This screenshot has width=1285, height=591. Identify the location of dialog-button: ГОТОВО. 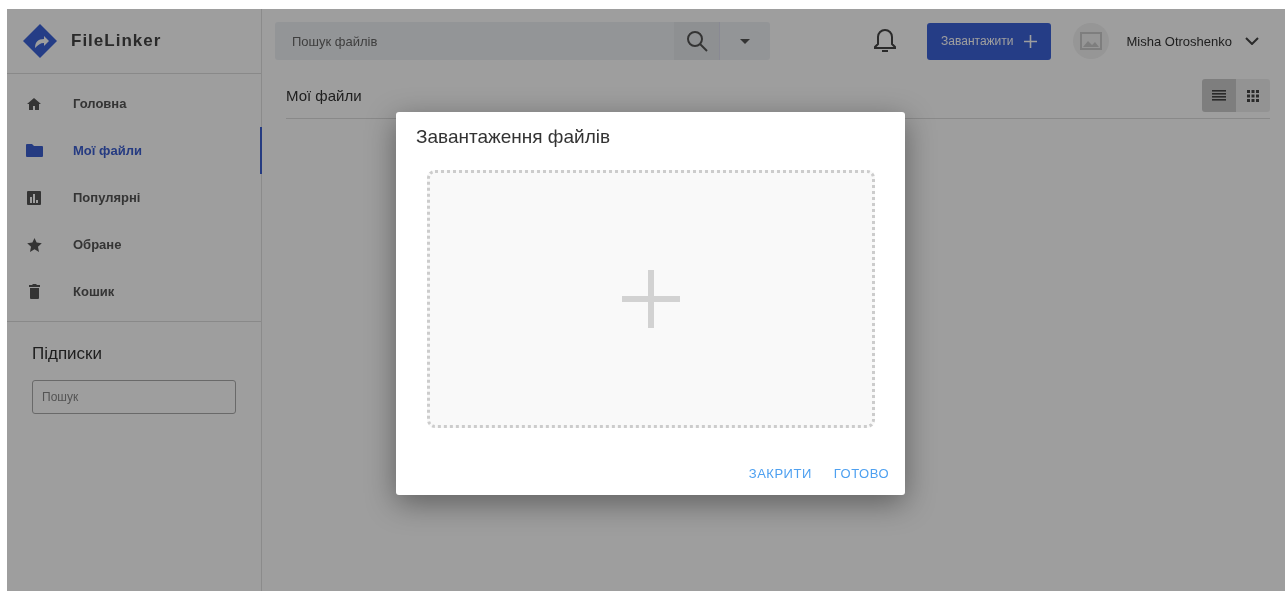
(861, 473).